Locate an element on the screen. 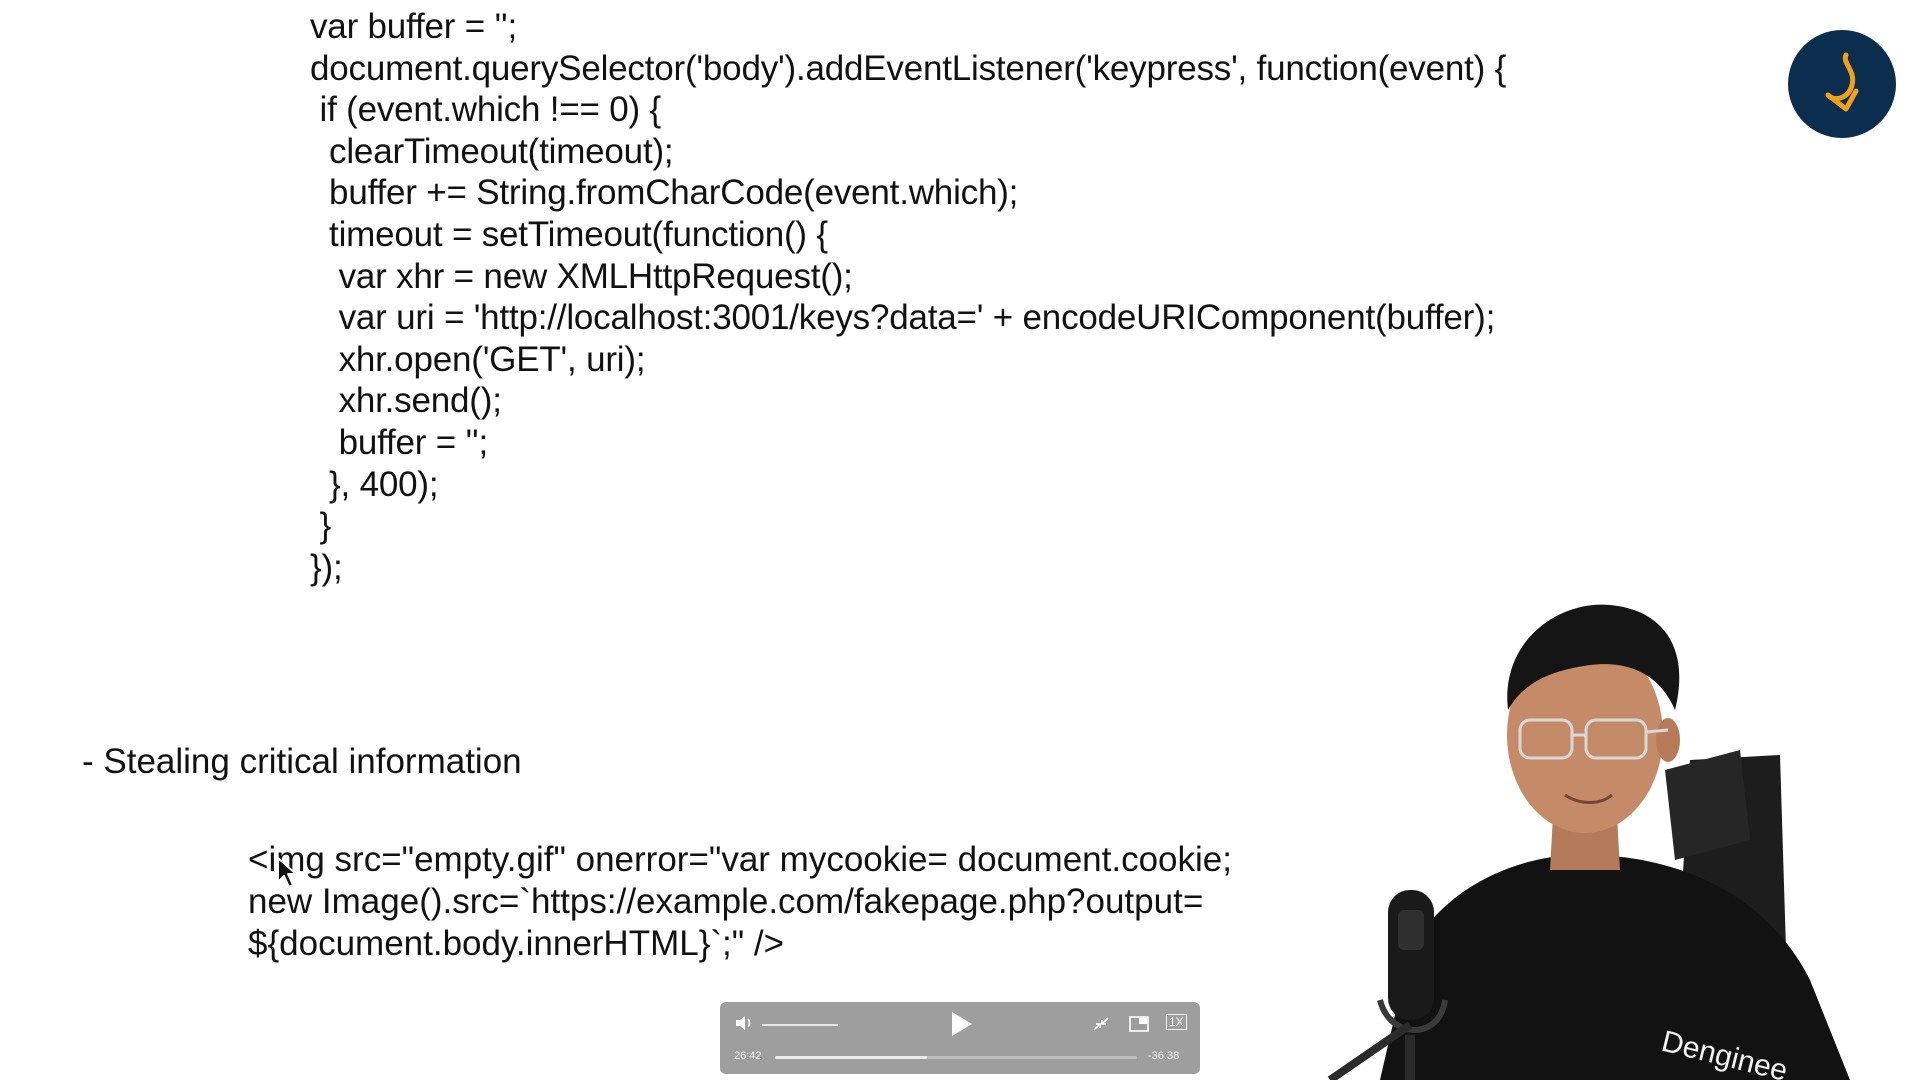  code-line: timeout = setTimeout(function() { is located at coordinates (569, 234).